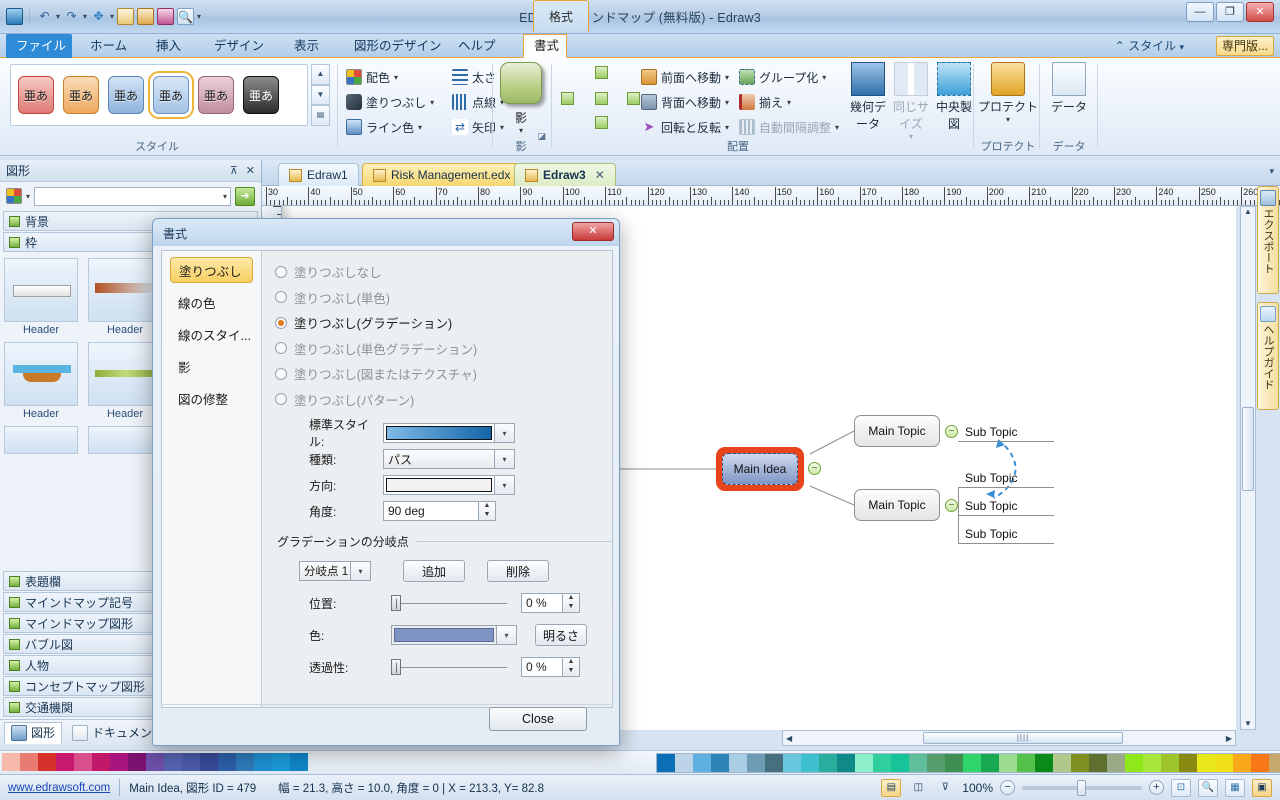  Describe the element at coordinates (945, 788) in the screenshot. I see `presentation-view-icon: ⊽` at that location.